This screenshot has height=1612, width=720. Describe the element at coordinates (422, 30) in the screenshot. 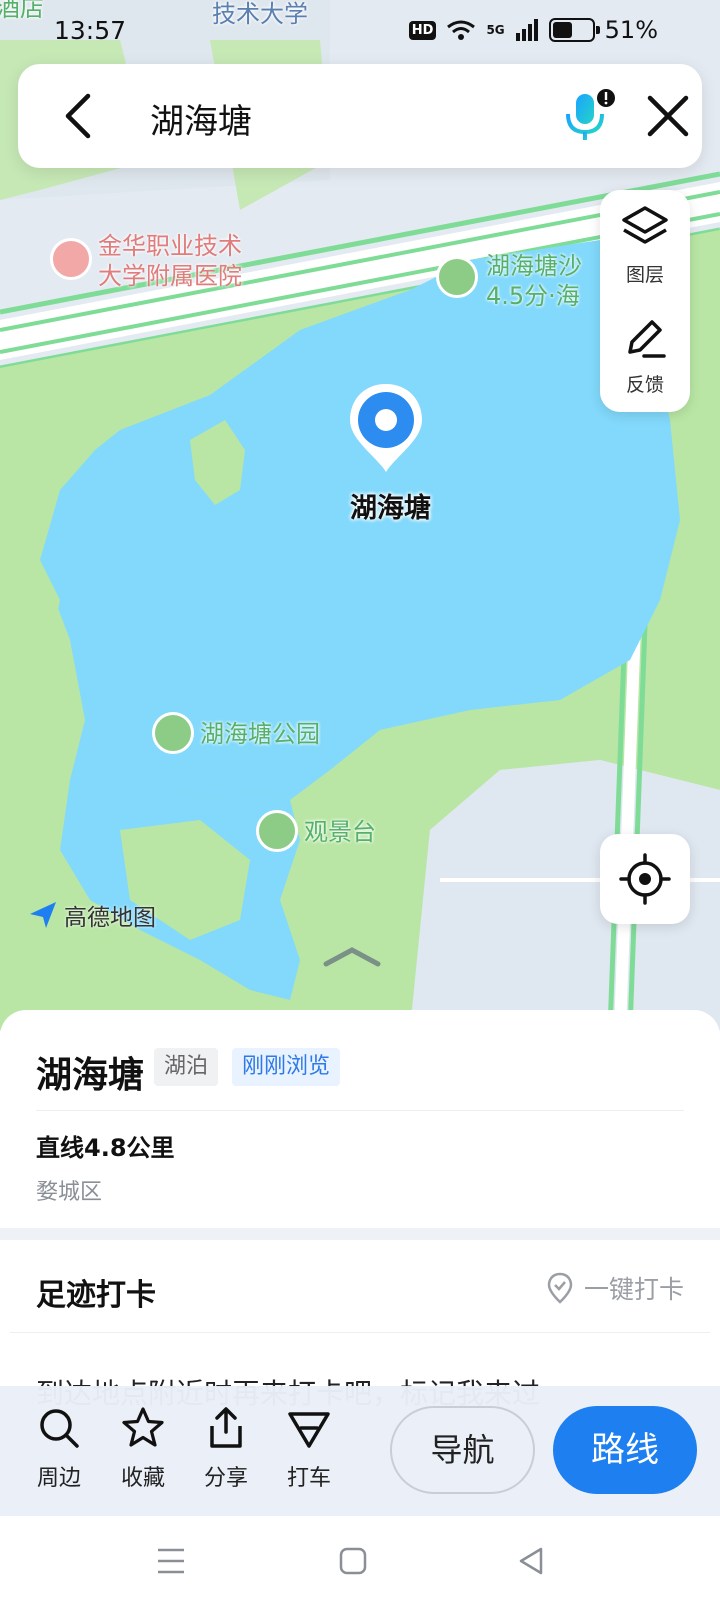

I see `hd-icon: HD` at that location.